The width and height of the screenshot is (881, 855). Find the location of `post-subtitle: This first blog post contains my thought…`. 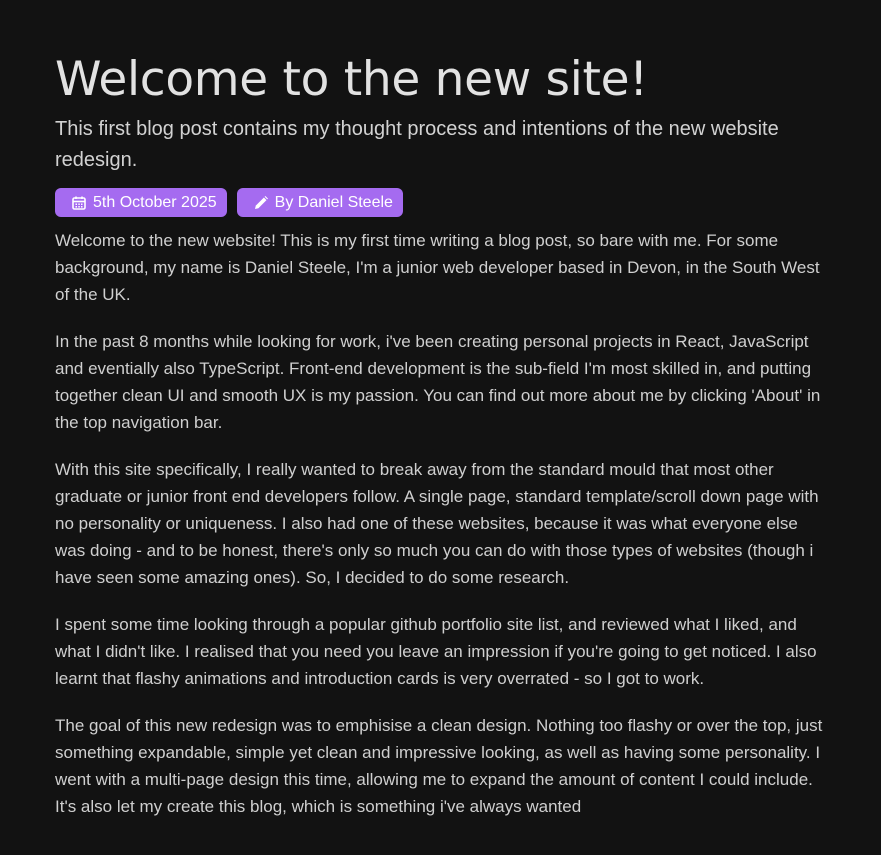

post-subtitle: This first blog post contains my thought… is located at coordinates (417, 144).